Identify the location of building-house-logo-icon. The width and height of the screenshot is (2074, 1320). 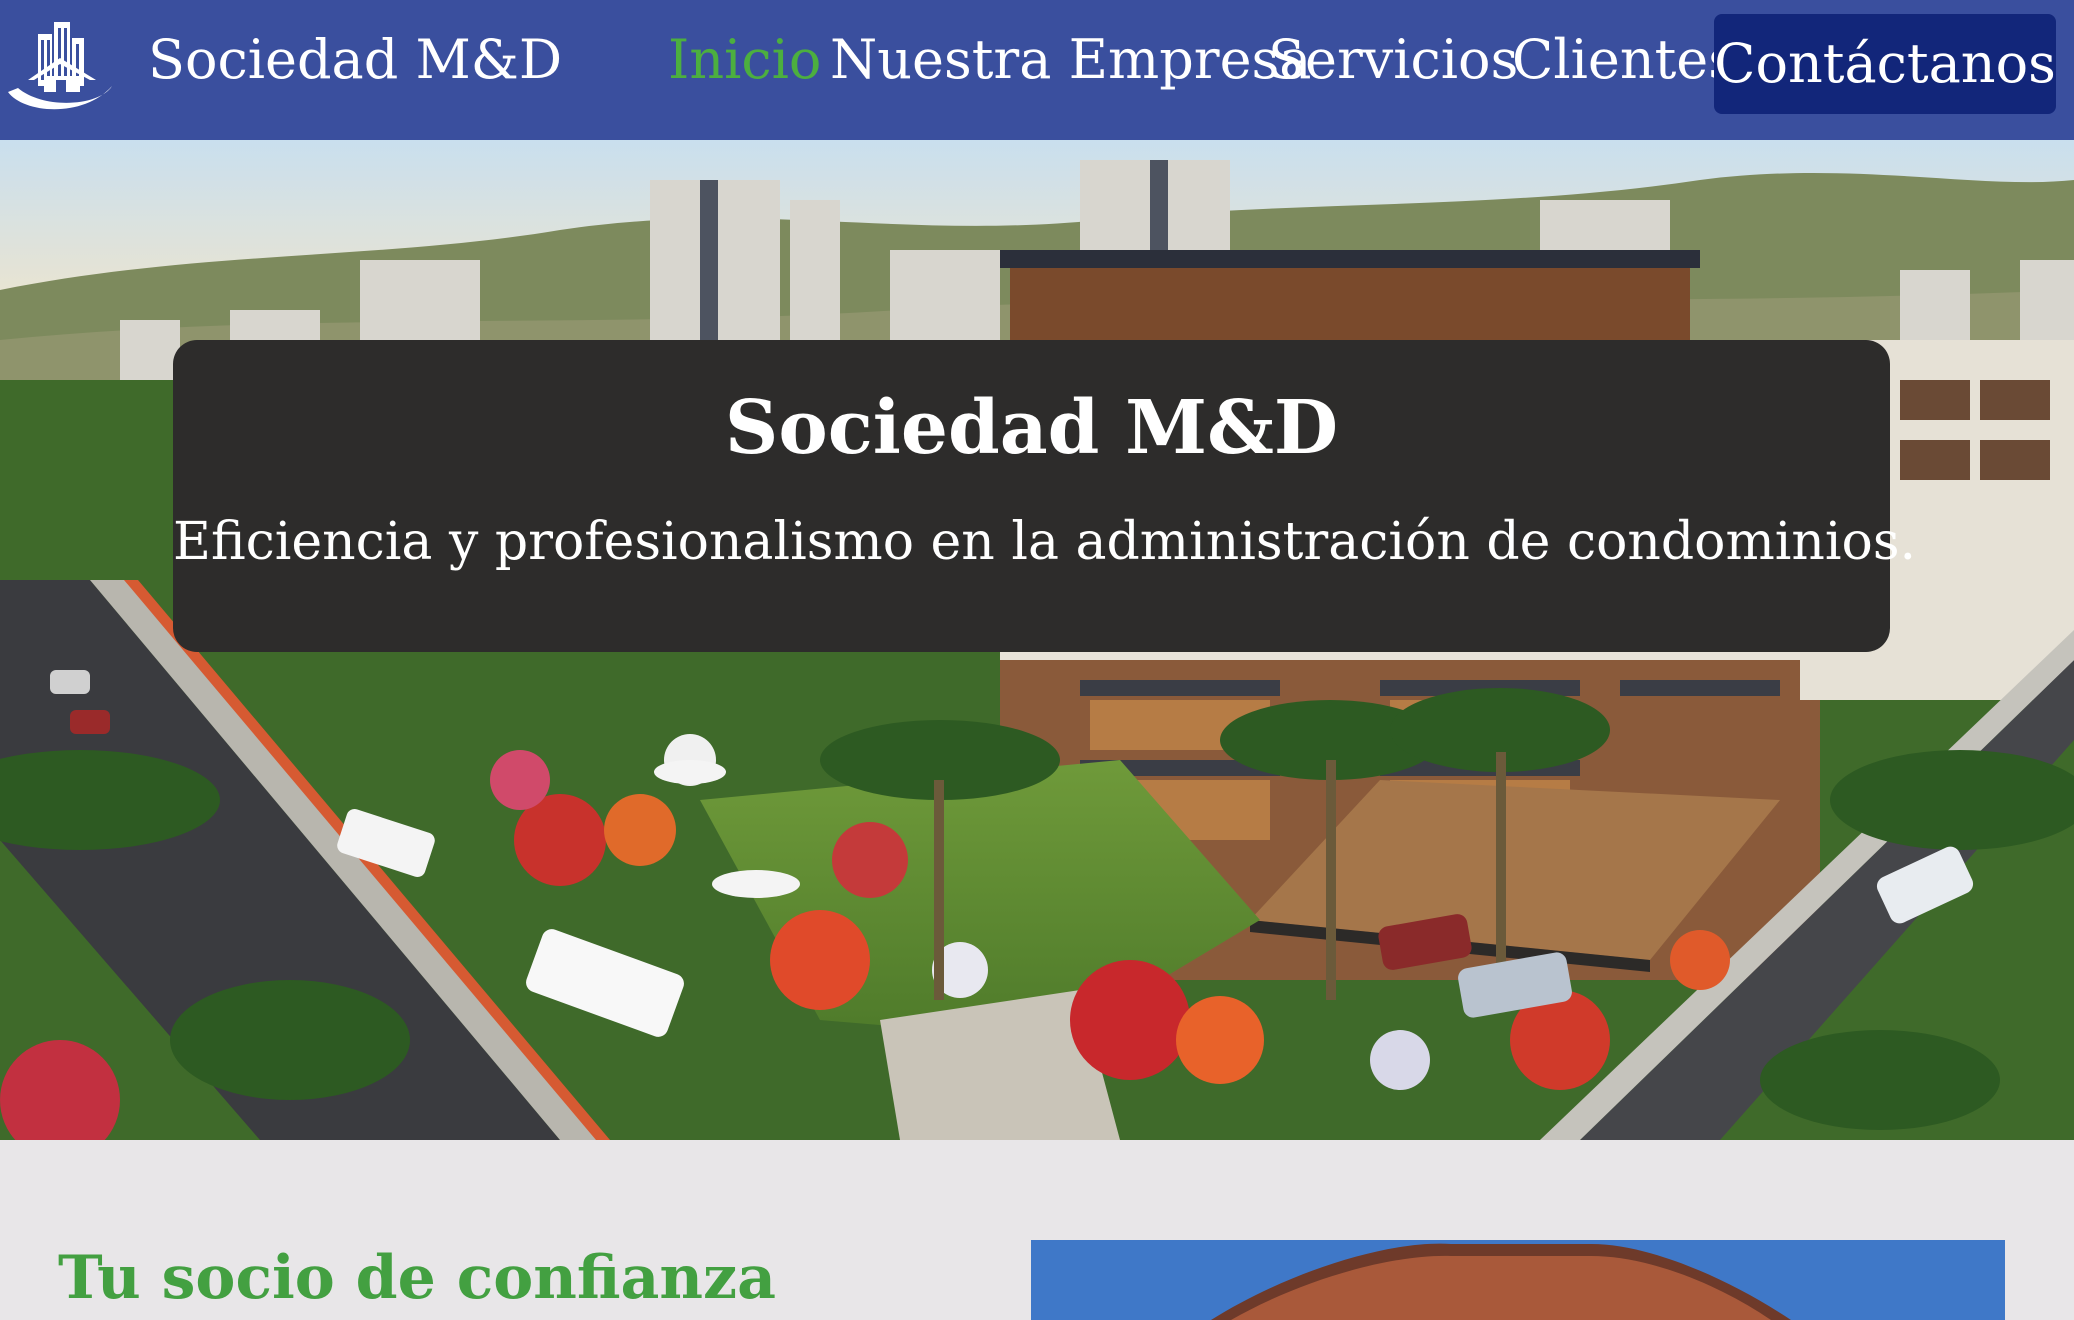
(60, 64).